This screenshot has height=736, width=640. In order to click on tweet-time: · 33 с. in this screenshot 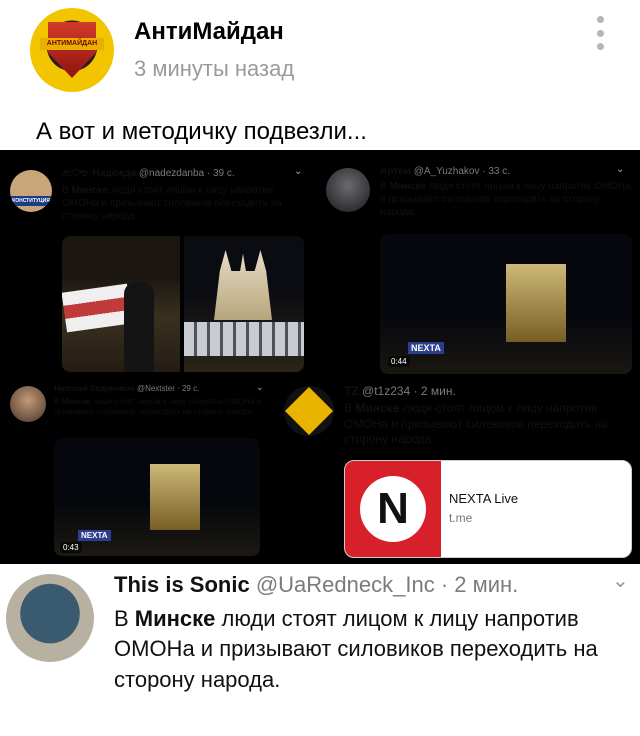, I will do `click(496, 171)`.